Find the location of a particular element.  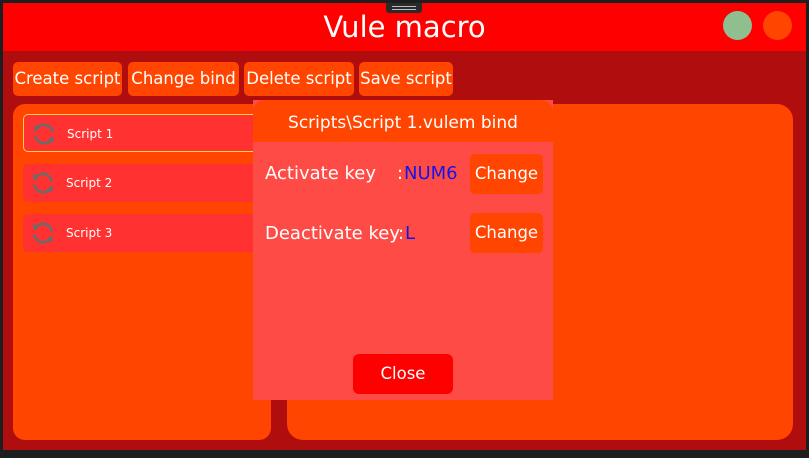

deactivate-key-label: Deactivate key is located at coordinates (332, 233).